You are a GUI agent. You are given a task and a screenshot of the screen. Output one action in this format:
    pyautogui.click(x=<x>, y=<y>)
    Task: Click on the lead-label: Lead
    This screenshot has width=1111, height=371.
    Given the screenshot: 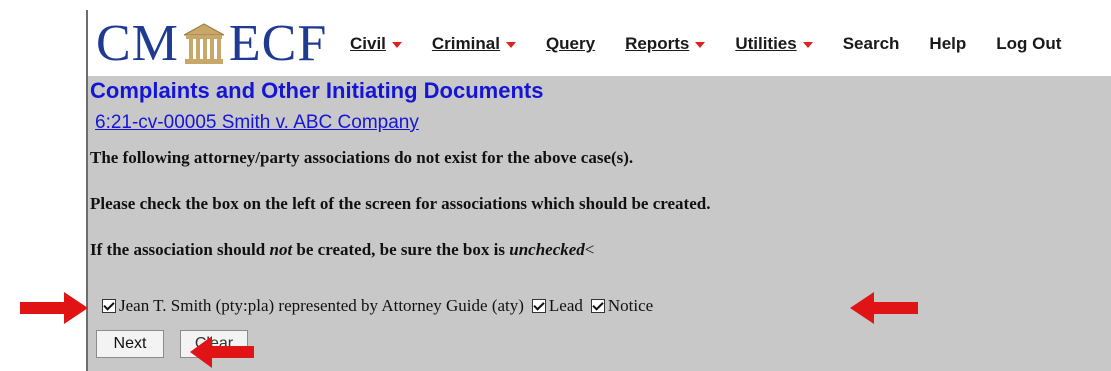 What is the action you would take?
    pyautogui.click(x=565, y=305)
    